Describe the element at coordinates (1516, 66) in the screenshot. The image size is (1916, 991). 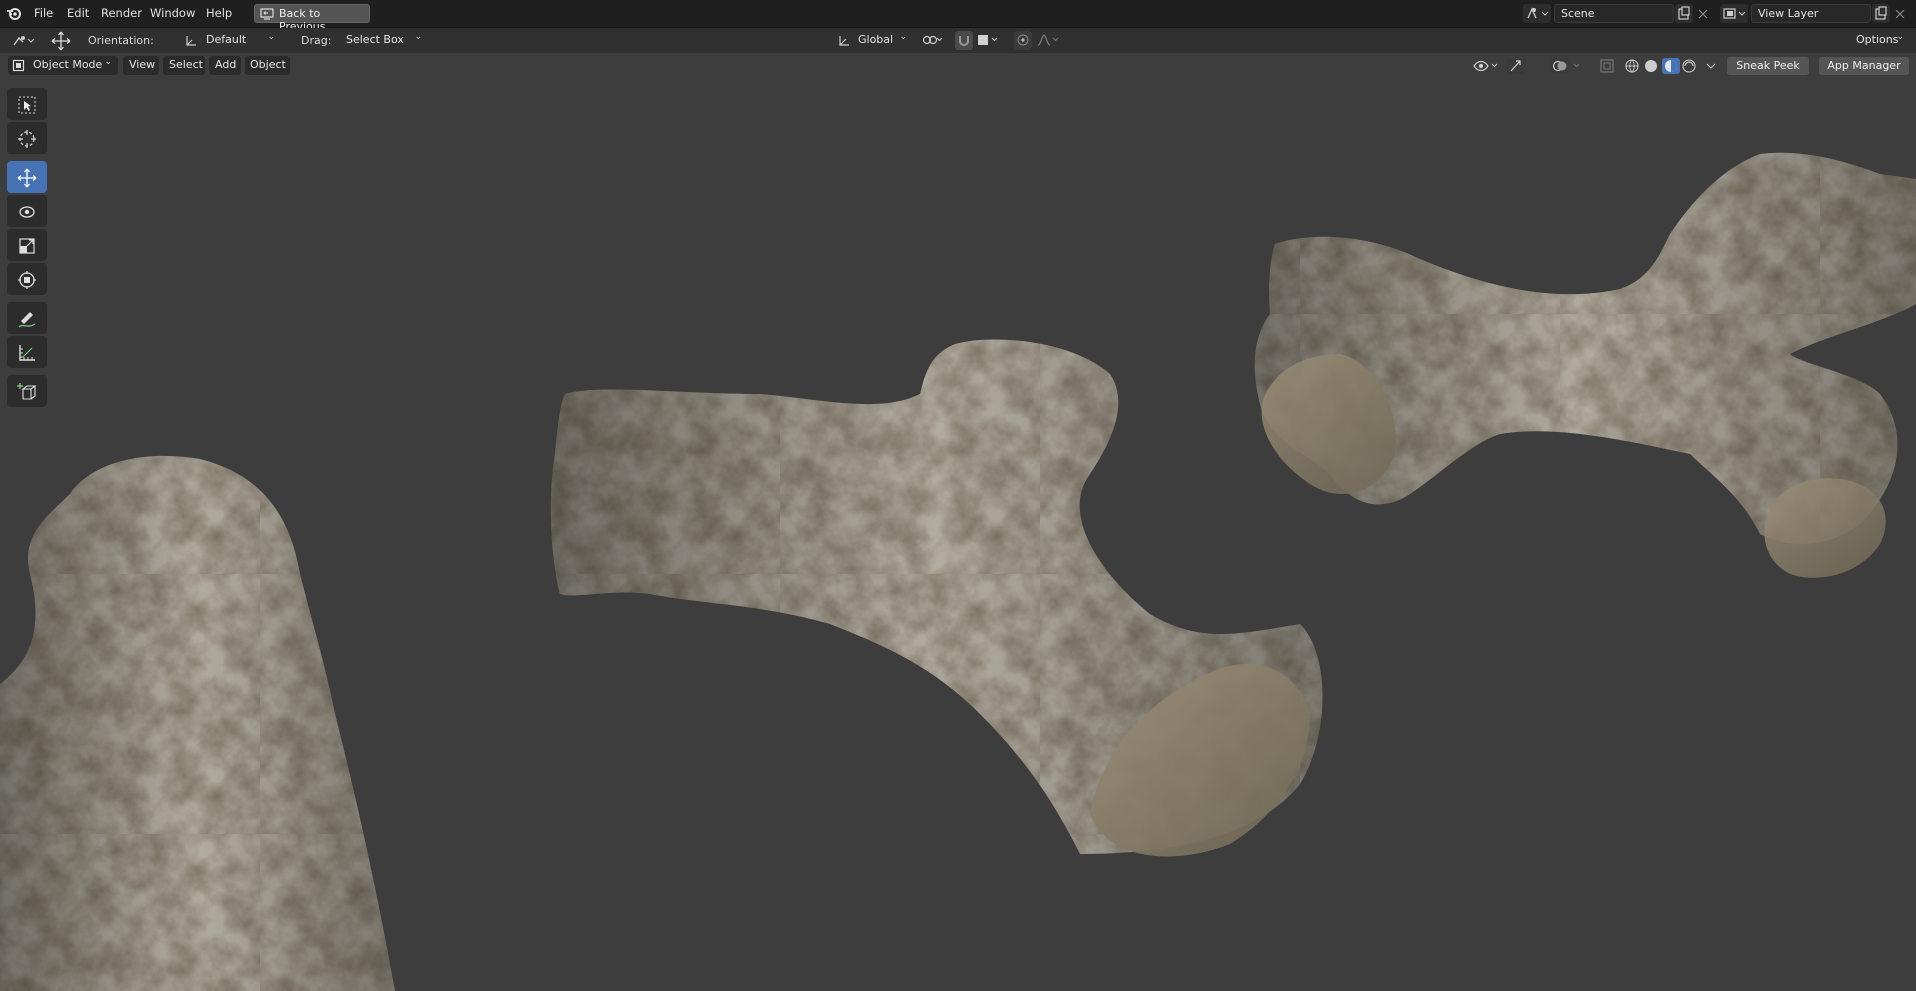
I see `gizmo-toggle` at that location.